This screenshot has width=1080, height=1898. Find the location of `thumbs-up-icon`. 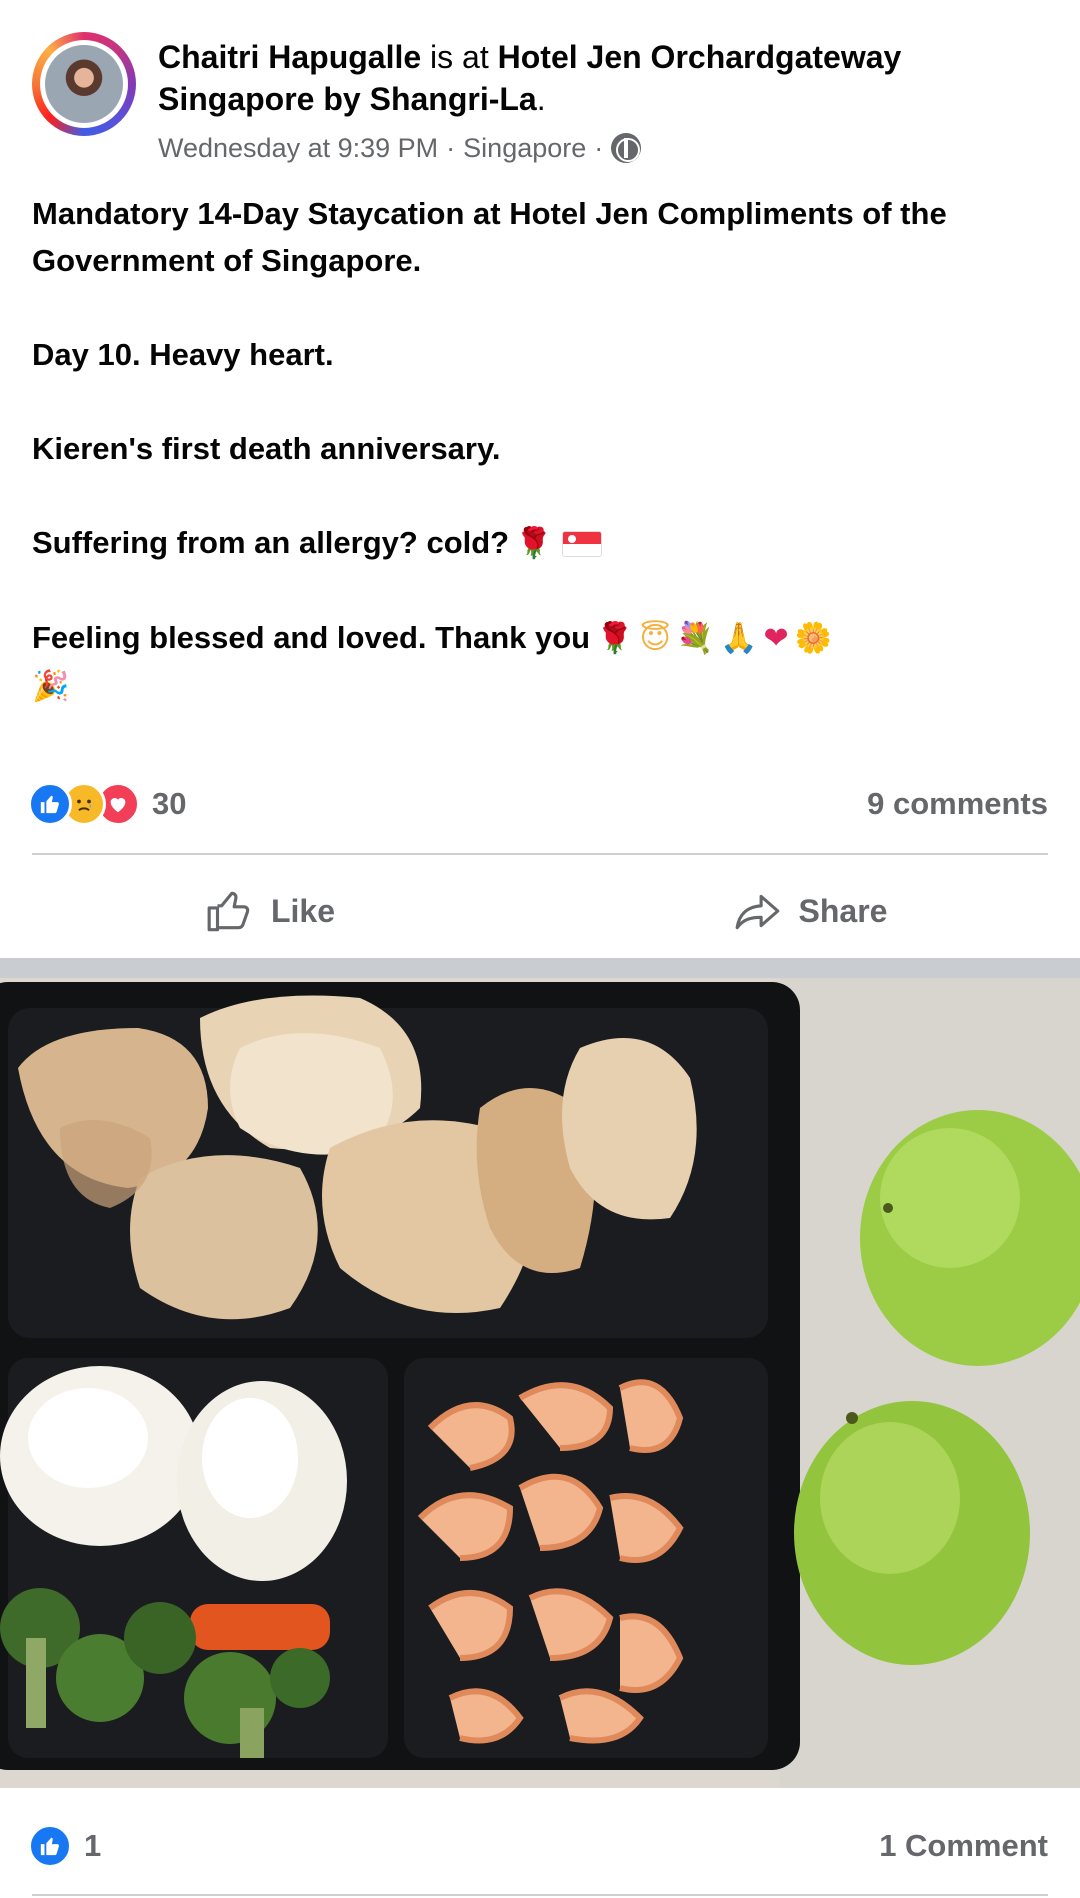

thumbs-up-icon is located at coordinates (228, 911).